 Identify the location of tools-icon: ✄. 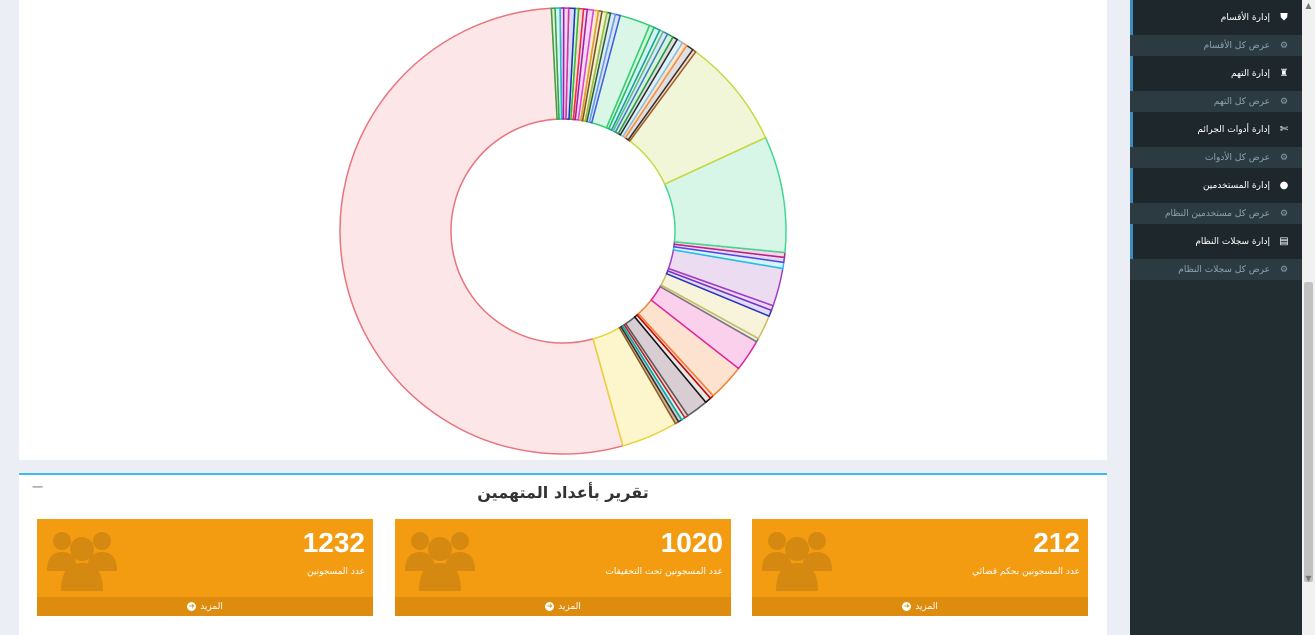
(1284, 129).